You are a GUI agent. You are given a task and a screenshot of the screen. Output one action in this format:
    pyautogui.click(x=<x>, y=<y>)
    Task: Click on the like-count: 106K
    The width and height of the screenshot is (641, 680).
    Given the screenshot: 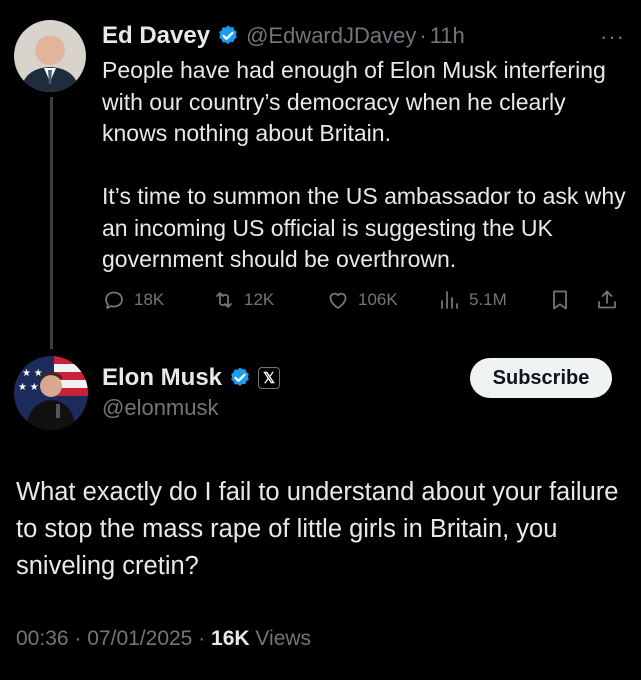 What is the action you would take?
    pyautogui.click(x=378, y=299)
    